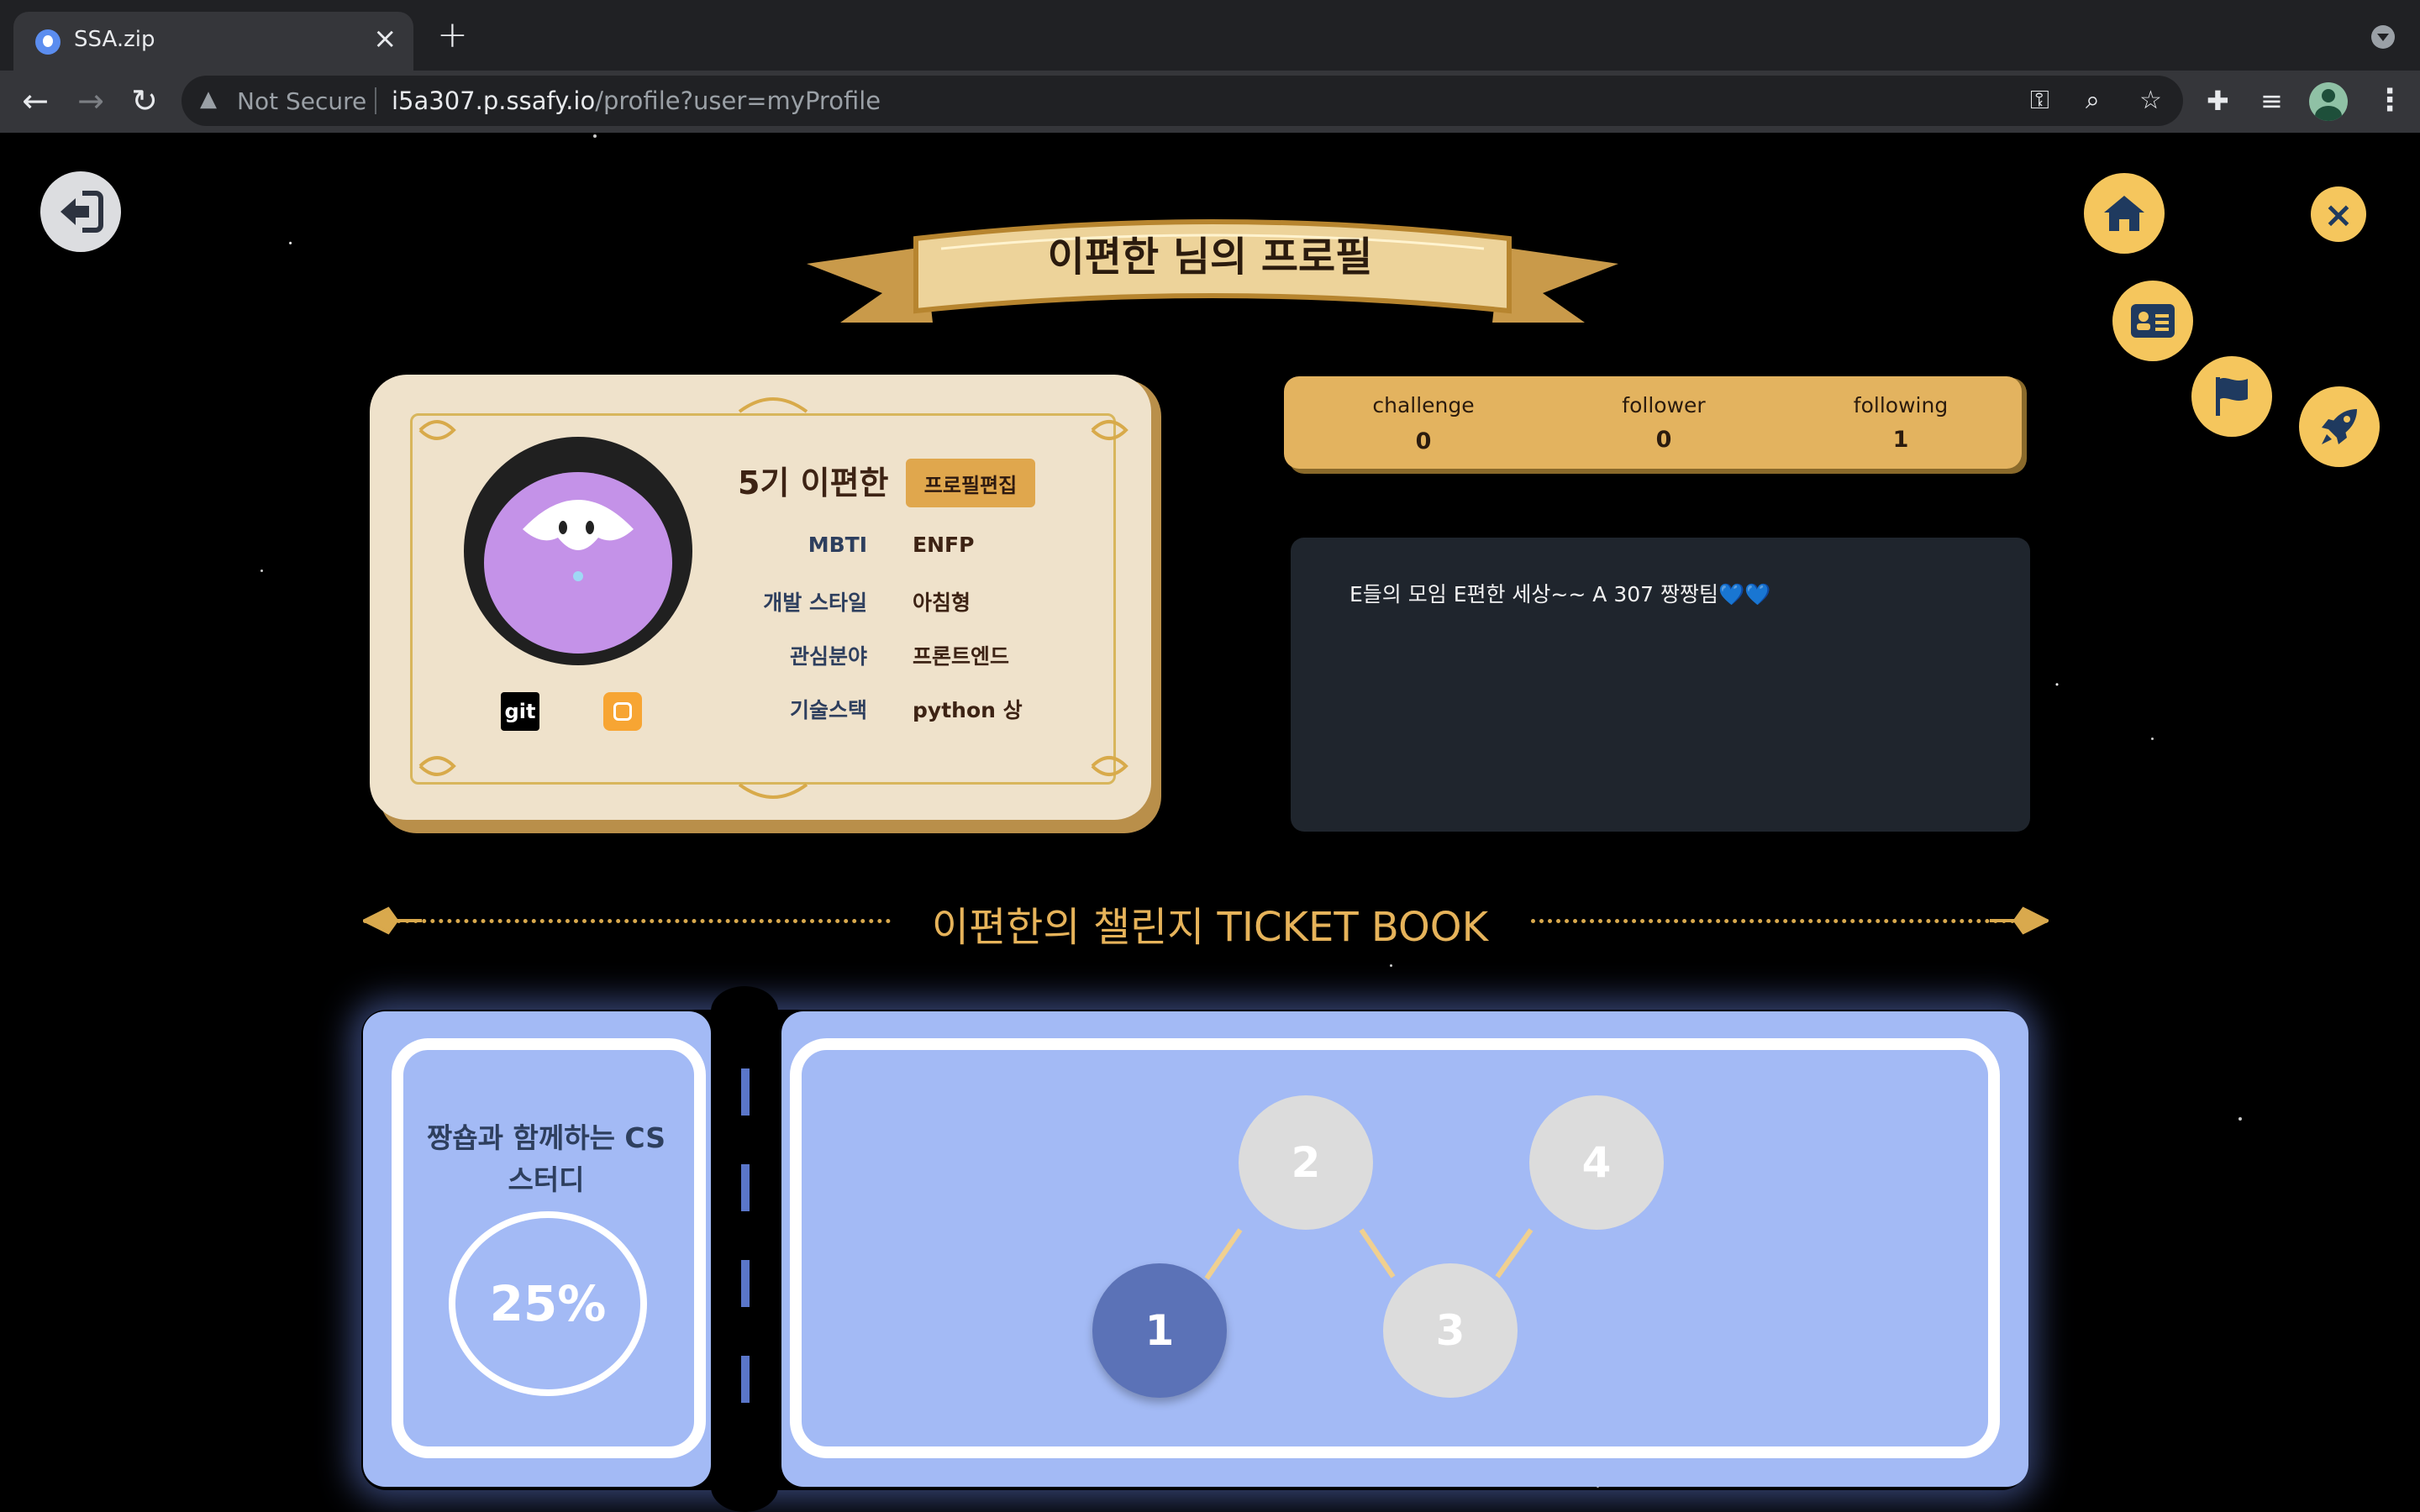 The height and width of the screenshot is (1512, 2420). I want to click on intro-text: E들의 모임 E편한 세상~~ A 307 짱짱팀💙💙, so click(1559, 593).